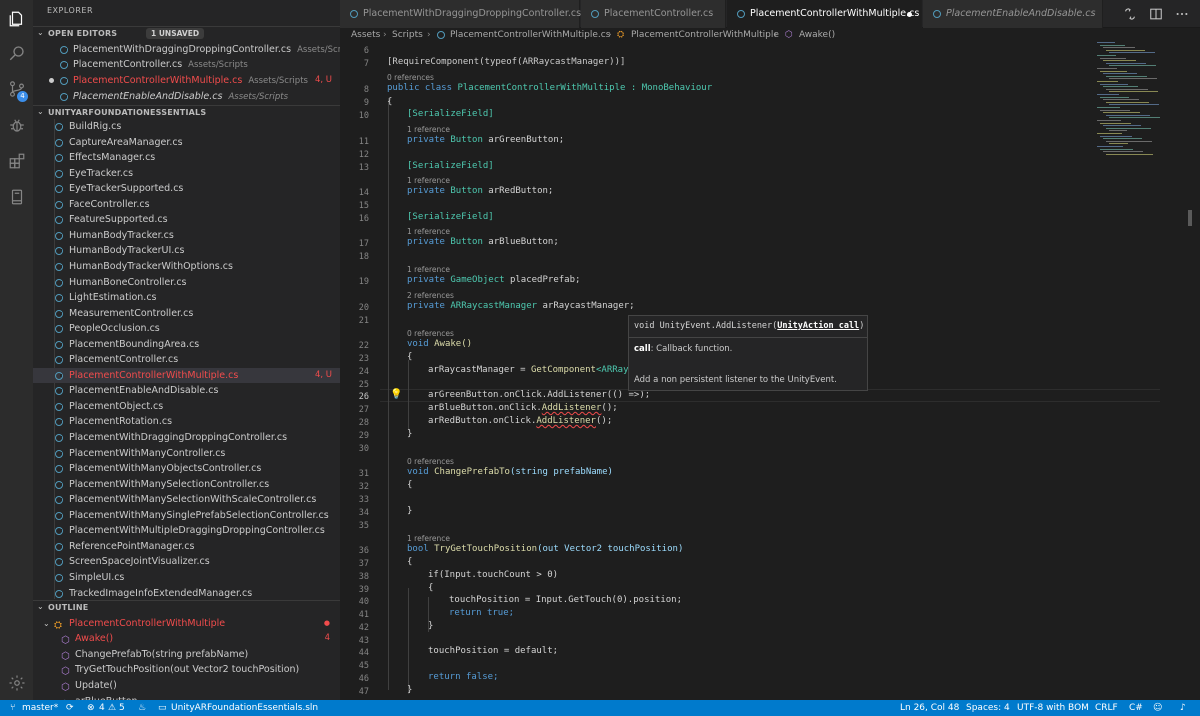 Image resolution: width=1200 pixels, height=716 pixels. What do you see at coordinates (483, 242) in the screenshot?
I see `code-line: private Button arBlueButton;` at bounding box center [483, 242].